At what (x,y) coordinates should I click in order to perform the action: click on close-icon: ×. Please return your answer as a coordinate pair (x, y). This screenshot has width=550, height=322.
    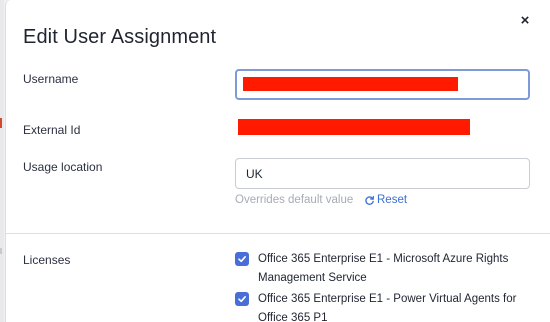
    Looking at the image, I should click on (525, 20).